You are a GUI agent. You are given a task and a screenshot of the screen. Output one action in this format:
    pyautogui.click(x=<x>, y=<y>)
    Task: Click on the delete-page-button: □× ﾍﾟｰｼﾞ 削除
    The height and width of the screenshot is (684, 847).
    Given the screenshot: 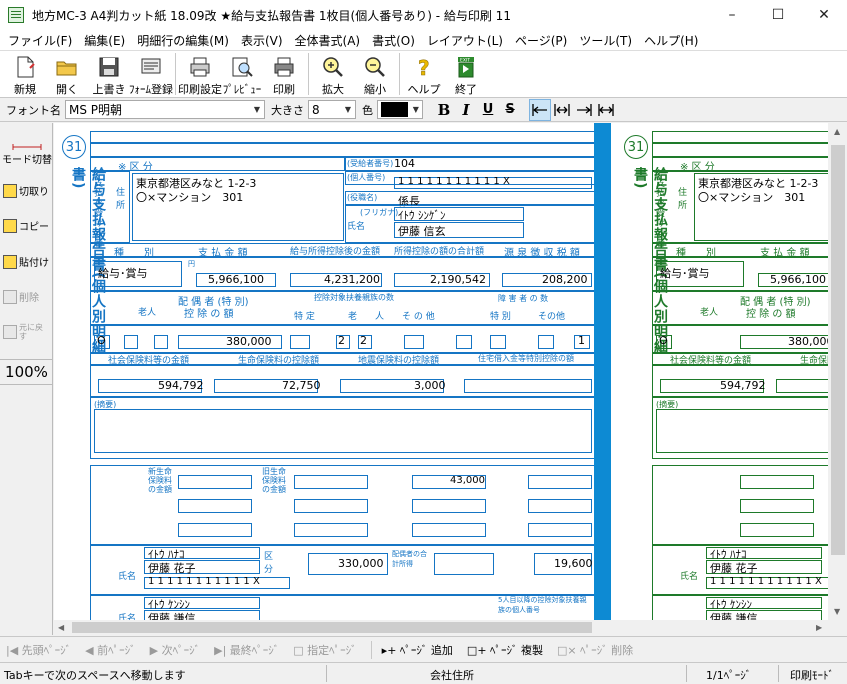 What is the action you would take?
    pyautogui.click(x=595, y=650)
    